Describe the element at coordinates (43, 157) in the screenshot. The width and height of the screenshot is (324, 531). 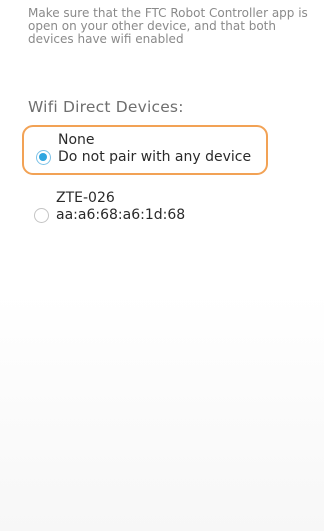
I see `radio-selected-icon` at that location.